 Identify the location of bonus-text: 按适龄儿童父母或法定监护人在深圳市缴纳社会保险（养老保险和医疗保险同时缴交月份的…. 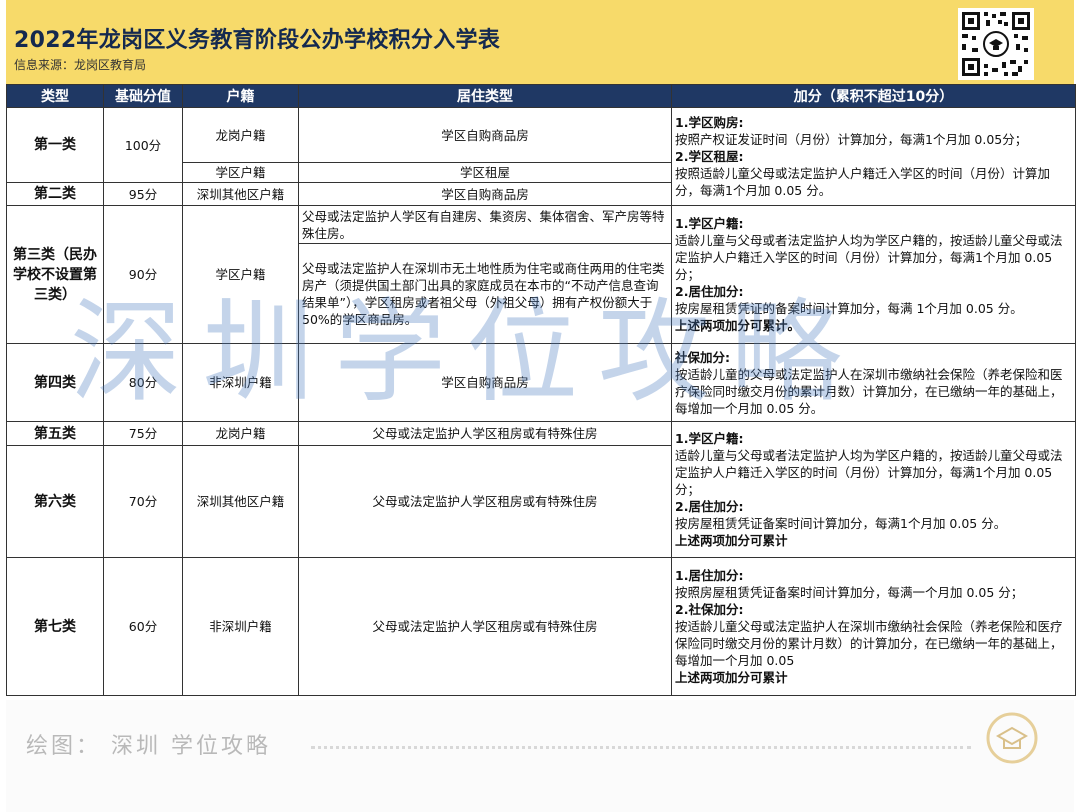
(869, 643).